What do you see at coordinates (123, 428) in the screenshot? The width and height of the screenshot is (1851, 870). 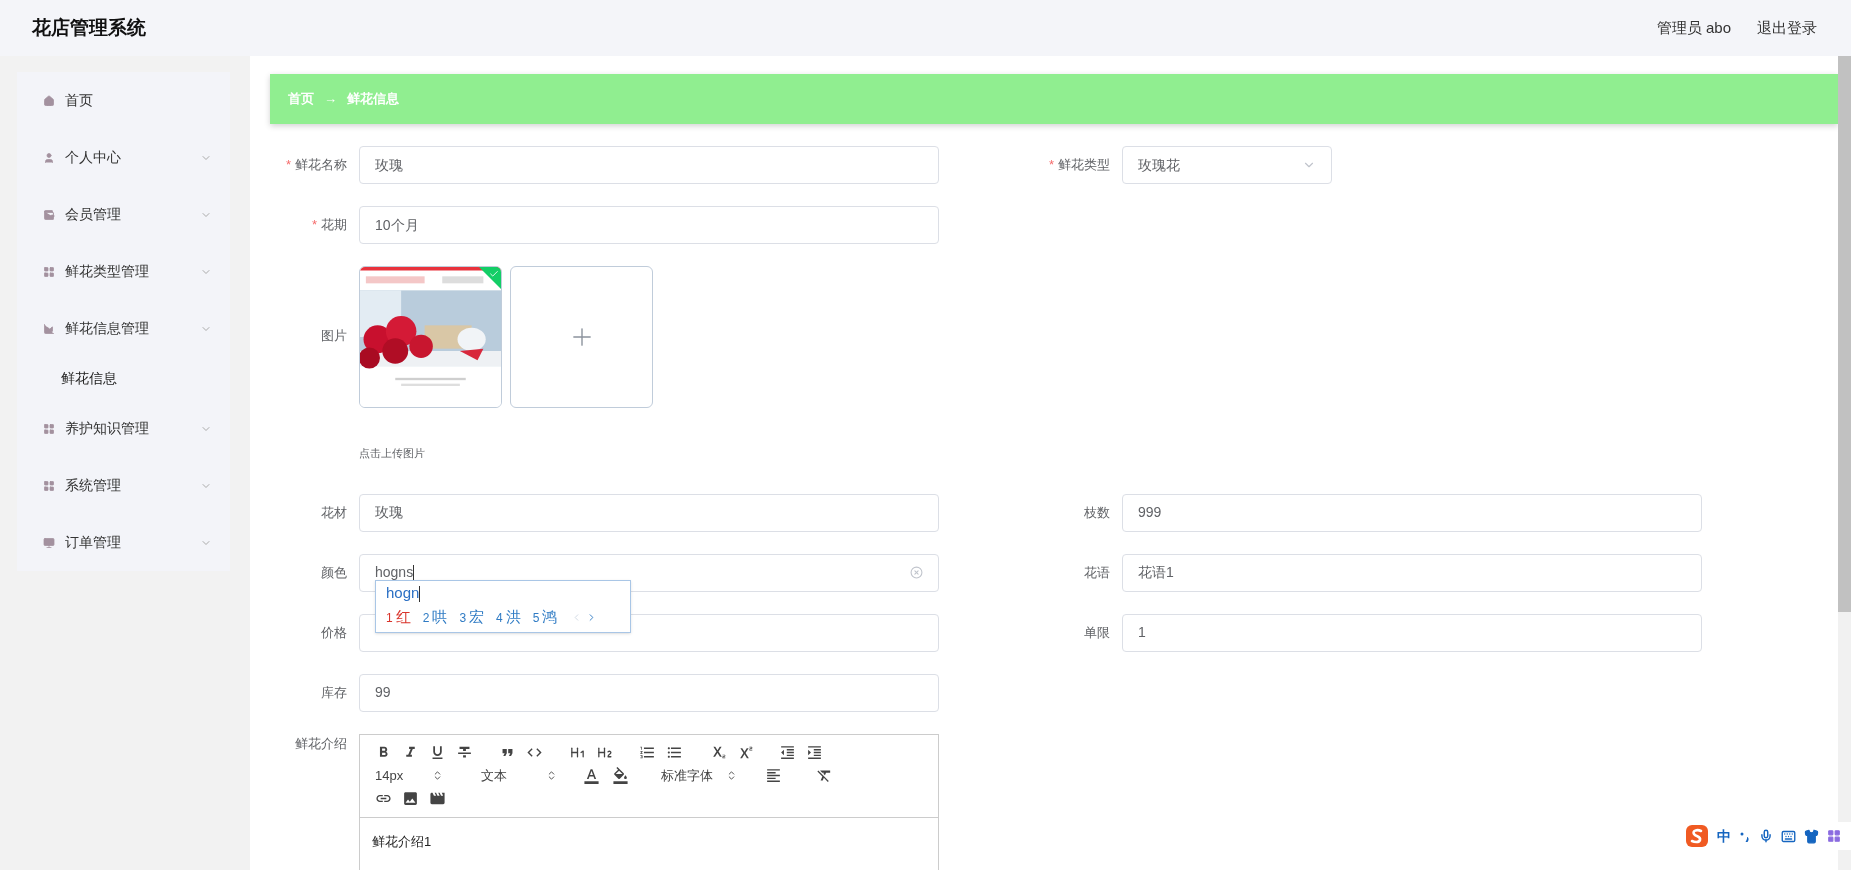 I see `menu-item: 养护知识管理` at bounding box center [123, 428].